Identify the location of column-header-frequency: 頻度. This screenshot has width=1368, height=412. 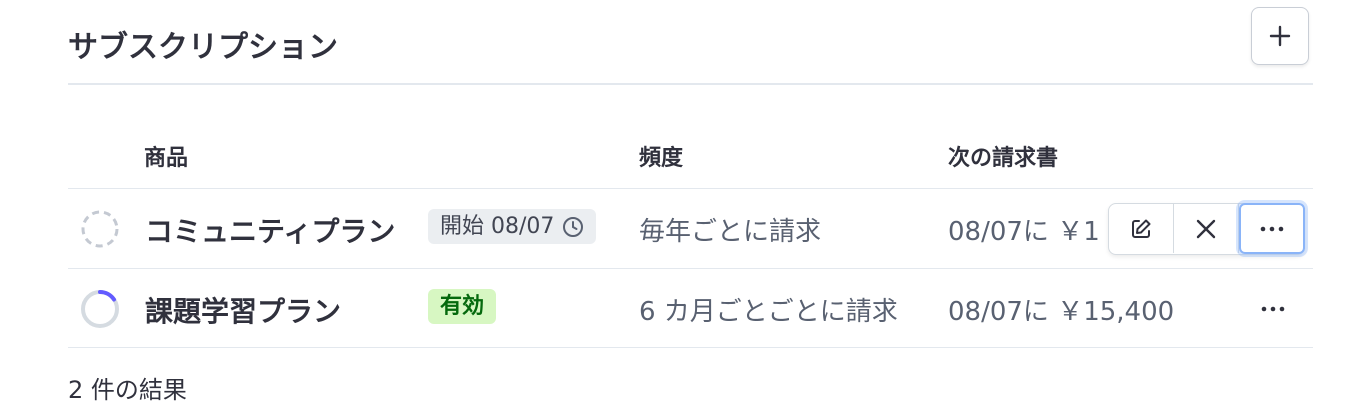
(661, 158).